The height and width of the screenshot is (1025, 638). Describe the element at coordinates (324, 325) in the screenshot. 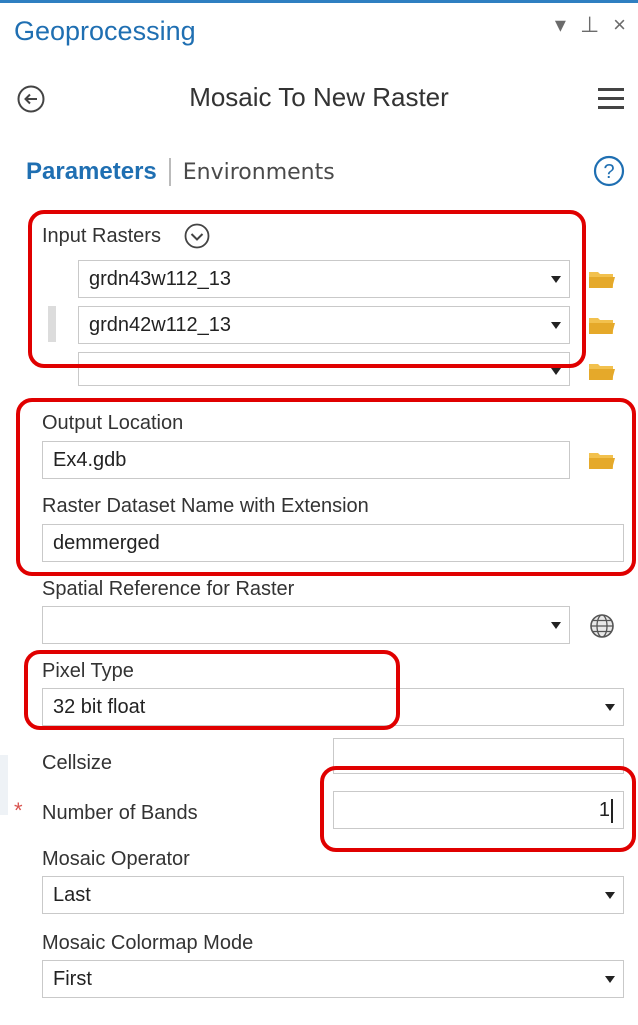

I see `input-raster-dropdown-2: grdn42w112_13` at that location.